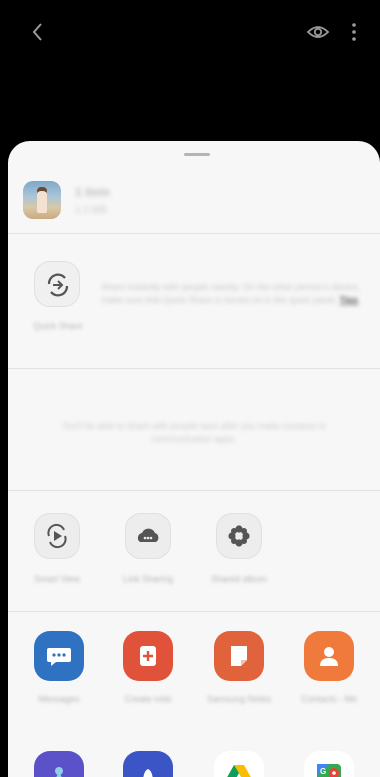 The height and width of the screenshot is (777, 380). Describe the element at coordinates (239, 764) in the screenshot. I see `google-drive-app-button` at that location.